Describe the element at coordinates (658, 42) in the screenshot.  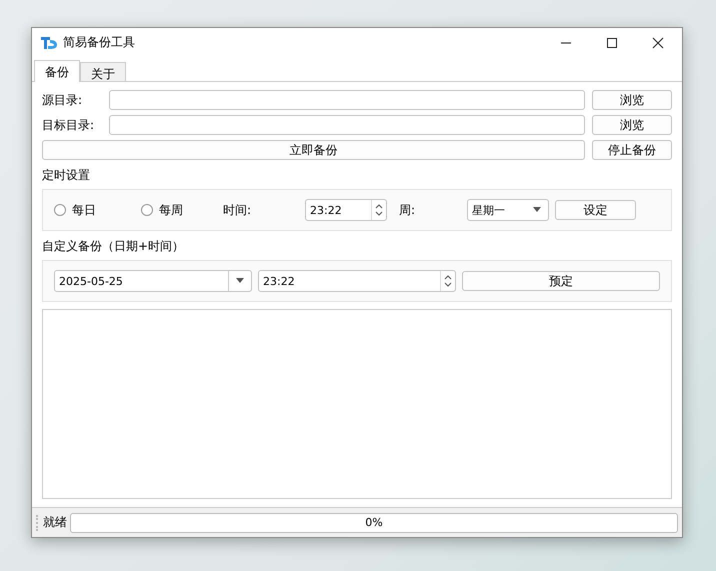
I see `close-icon` at that location.